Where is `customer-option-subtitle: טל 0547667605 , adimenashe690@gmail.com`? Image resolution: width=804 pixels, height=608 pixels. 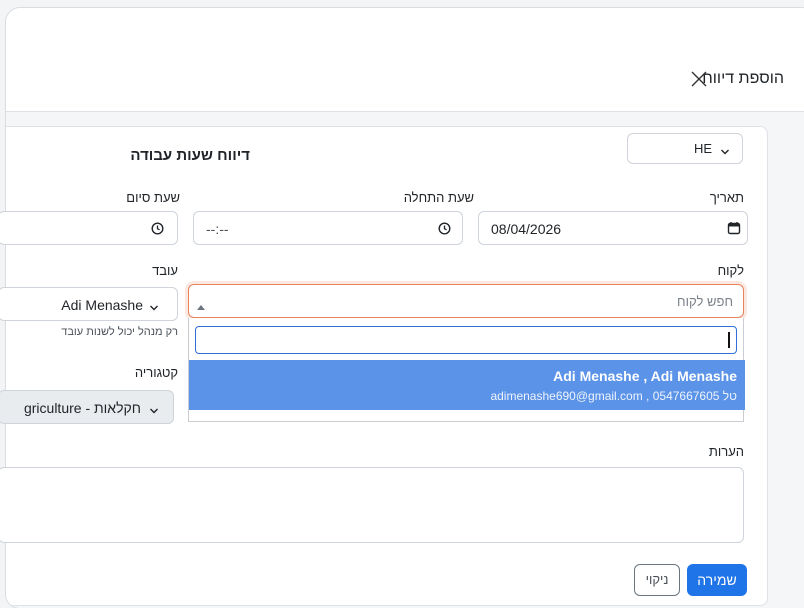
customer-option-subtitle: טל 0547667605 , adimenashe690@gmail.com is located at coordinates (613, 396).